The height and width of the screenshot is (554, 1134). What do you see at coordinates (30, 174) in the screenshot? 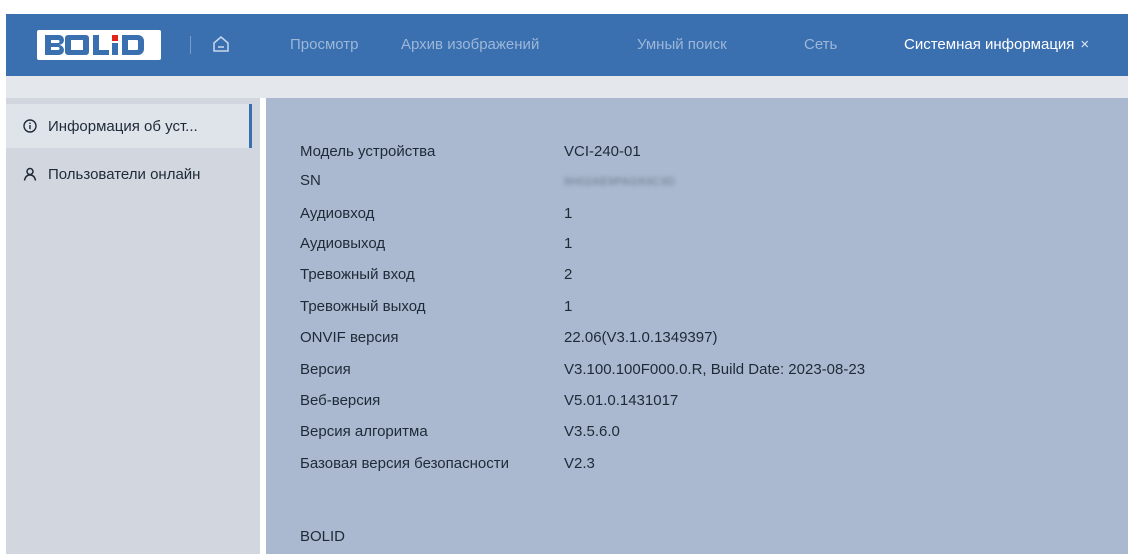
I see `user-icon` at bounding box center [30, 174].